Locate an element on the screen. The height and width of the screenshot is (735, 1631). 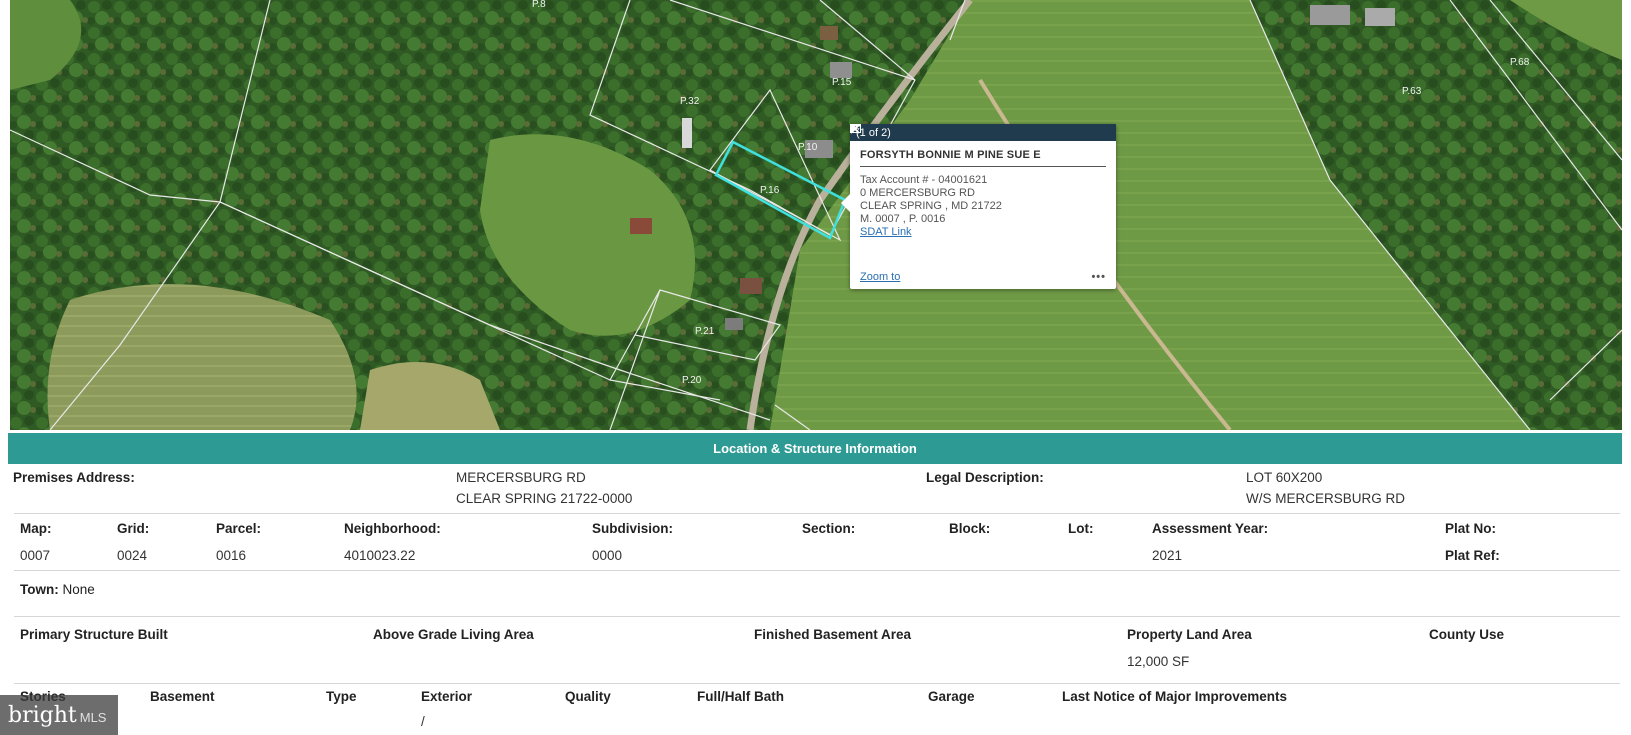
popup-count: (1 of 2) is located at coordinates (873, 132).